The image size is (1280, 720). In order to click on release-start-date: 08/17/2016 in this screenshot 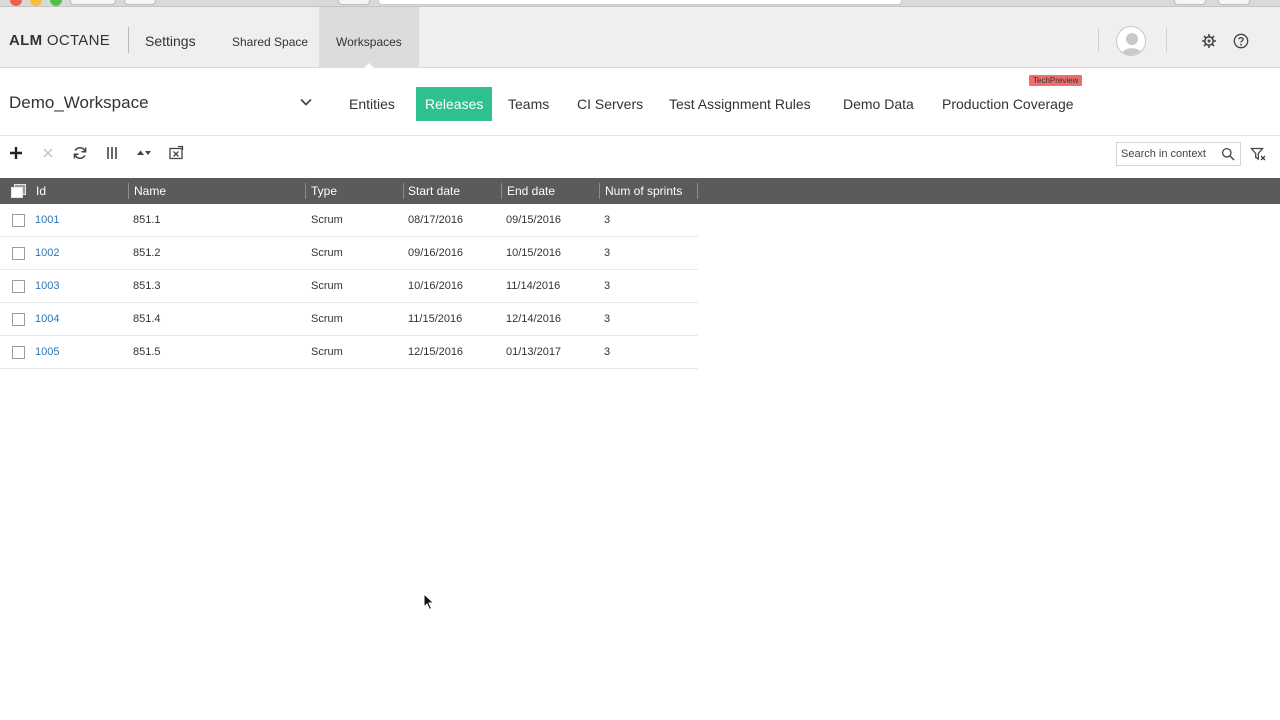, I will do `click(436, 220)`.